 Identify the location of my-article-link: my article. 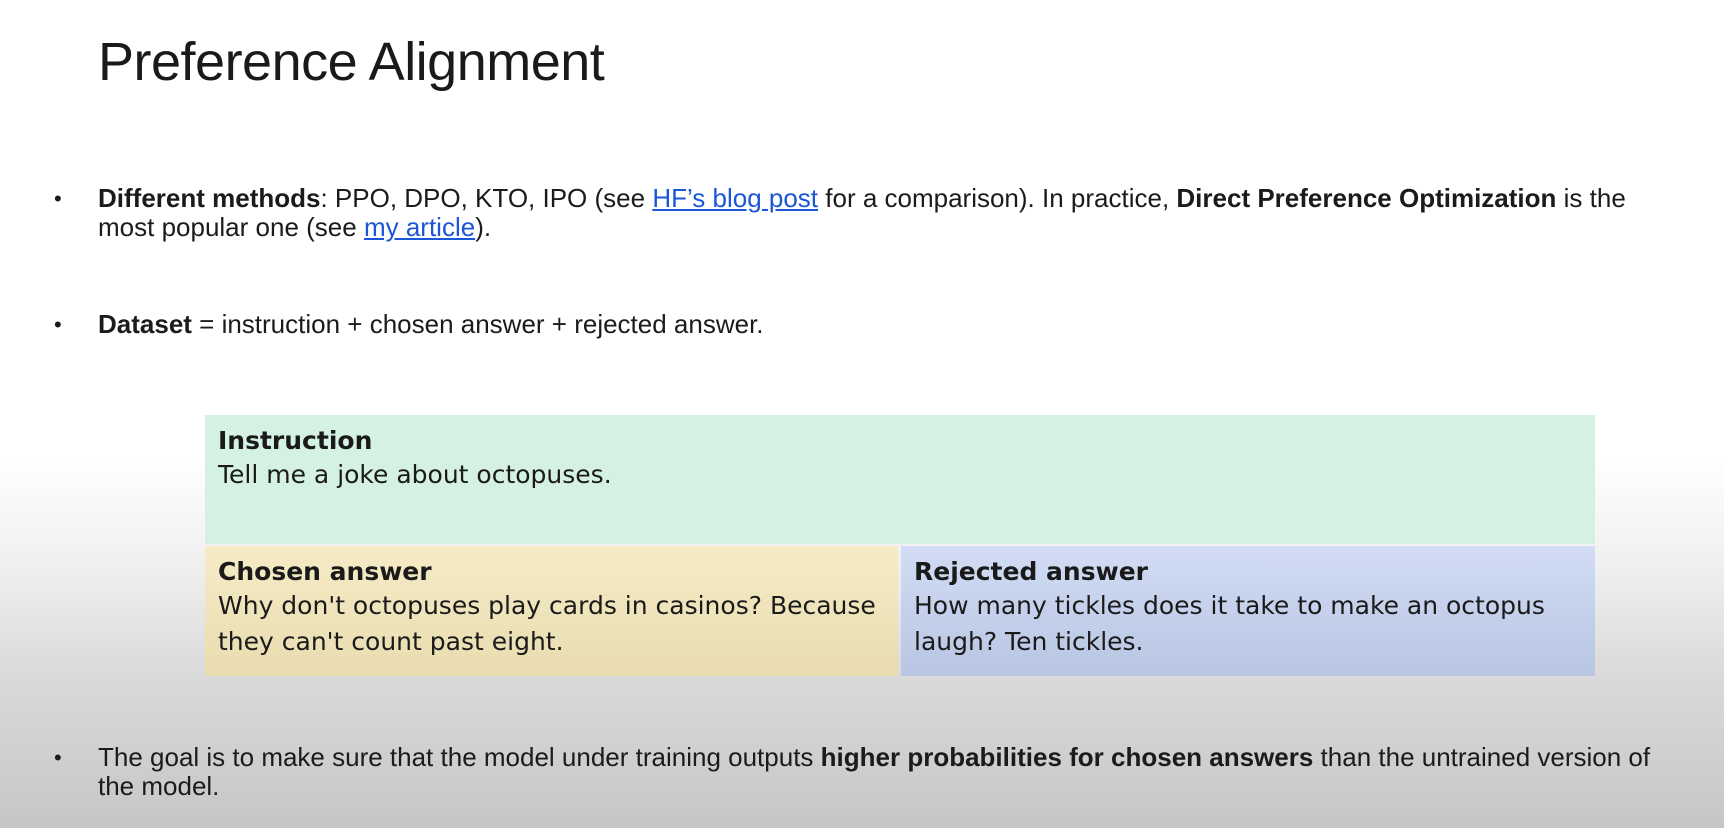
(419, 227).